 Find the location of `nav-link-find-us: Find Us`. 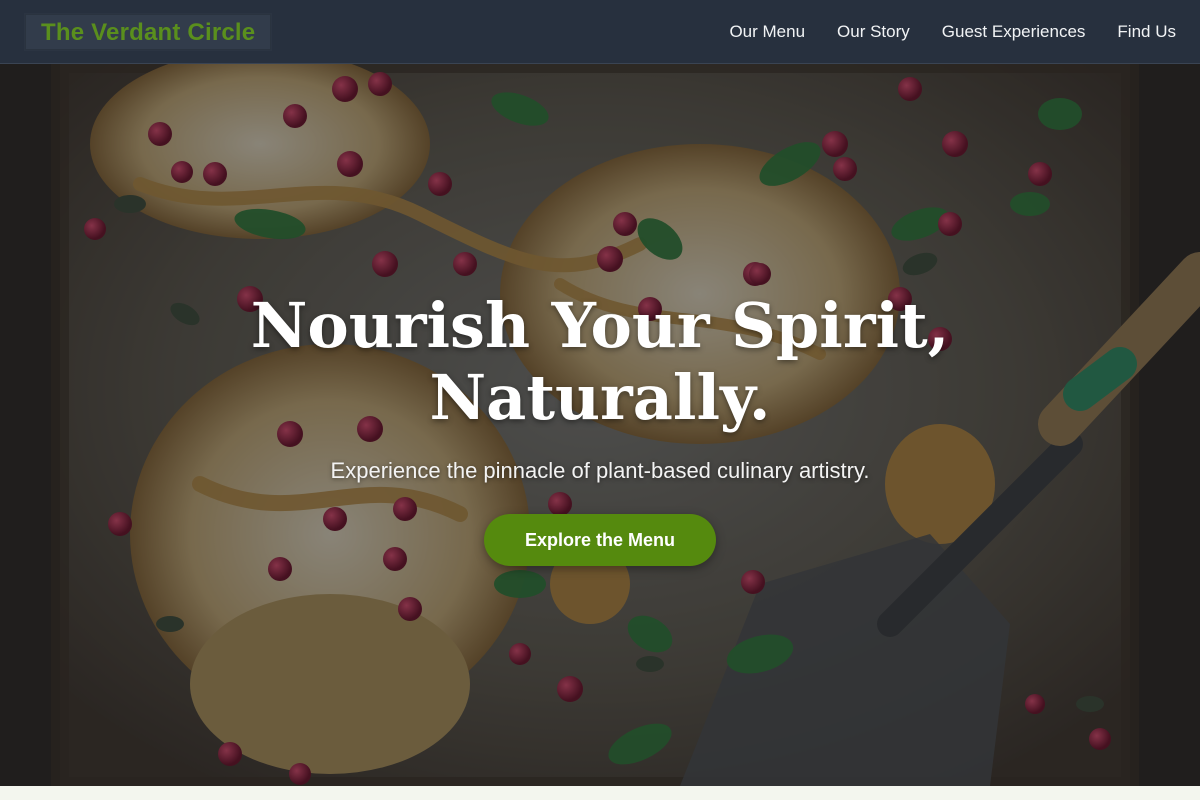

nav-link-find-us: Find Us is located at coordinates (1146, 31).